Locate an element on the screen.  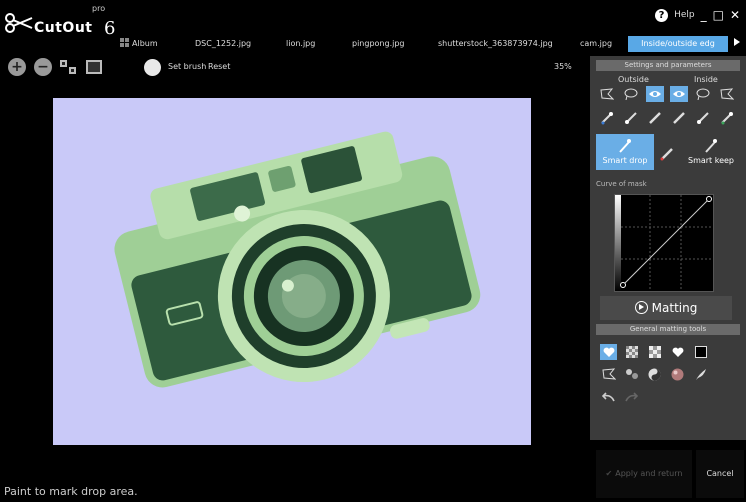
help-icon: ? is located at coordinates (662, 15).